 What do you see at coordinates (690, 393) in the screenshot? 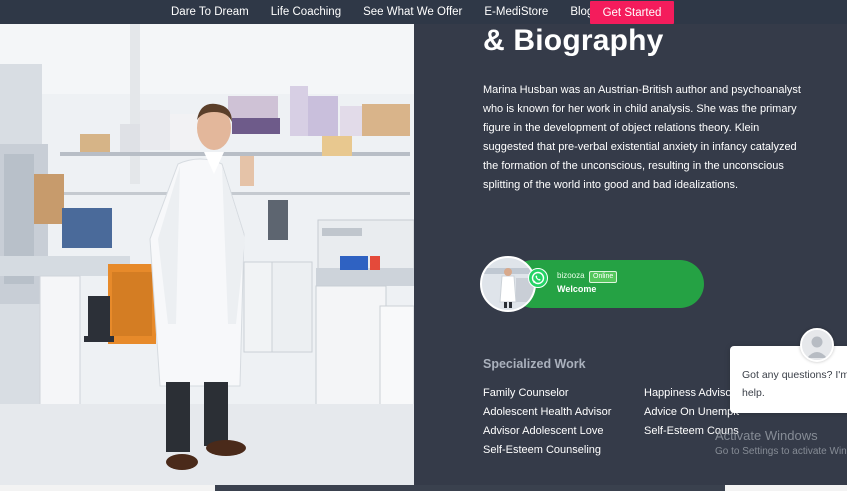
I see `list-item: Happiness Advisor` at bounding box center [690, 393].